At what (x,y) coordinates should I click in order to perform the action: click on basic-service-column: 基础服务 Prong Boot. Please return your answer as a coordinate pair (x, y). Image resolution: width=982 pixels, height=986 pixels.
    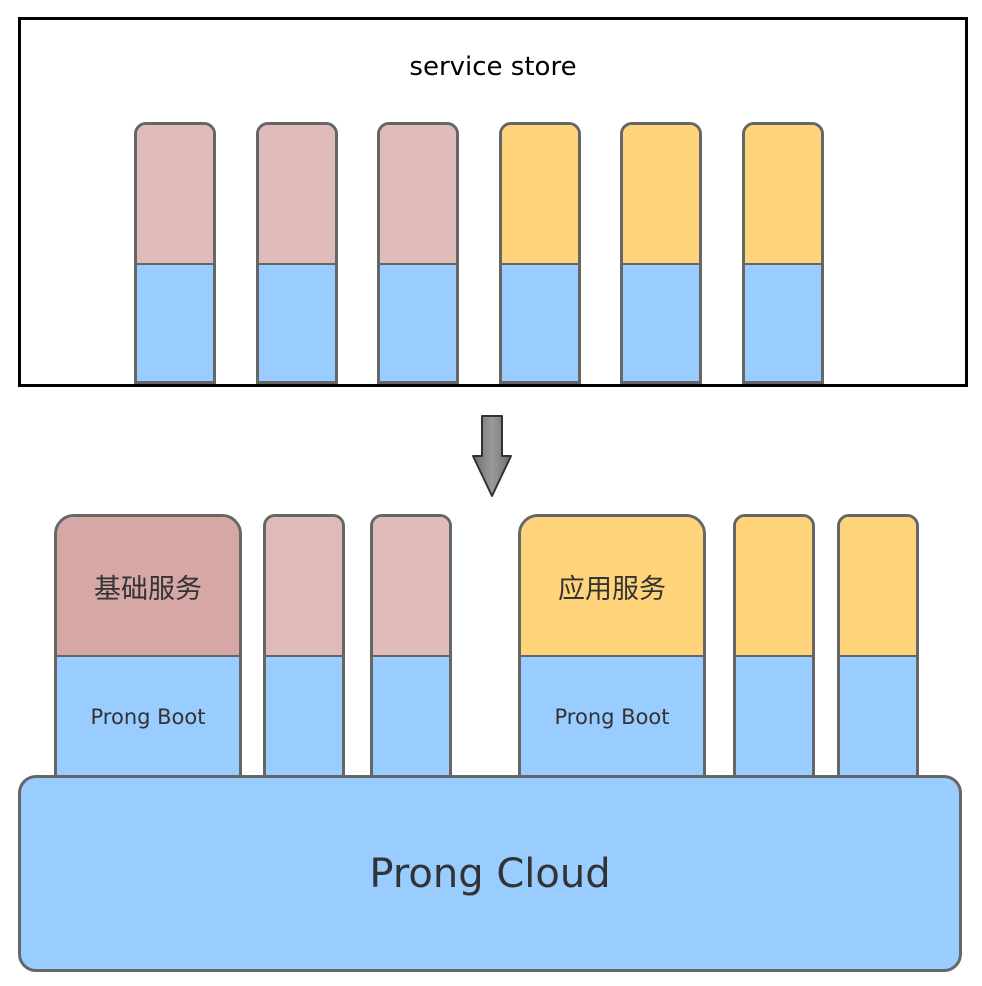
    Looking at the image, I should click on (148, 646).